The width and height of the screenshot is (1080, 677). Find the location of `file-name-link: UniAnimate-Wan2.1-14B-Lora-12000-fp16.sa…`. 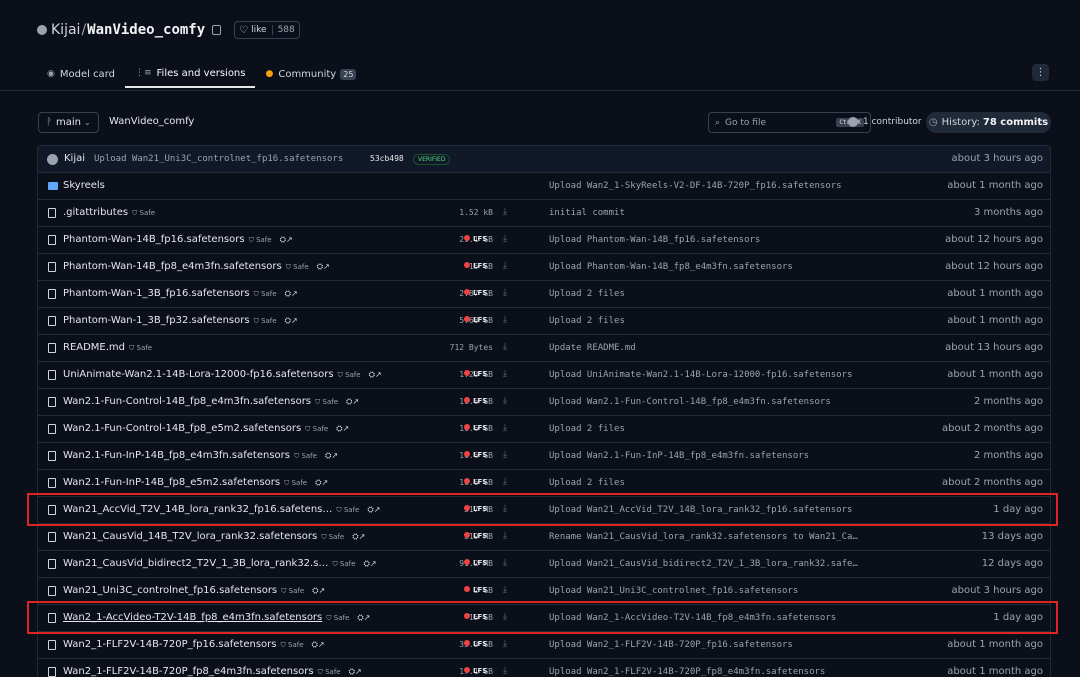

file-name-link: UniAnimate-Wan2.1-14B-Lora-12000-fp16.sa… is located at coordinates (198, 374).